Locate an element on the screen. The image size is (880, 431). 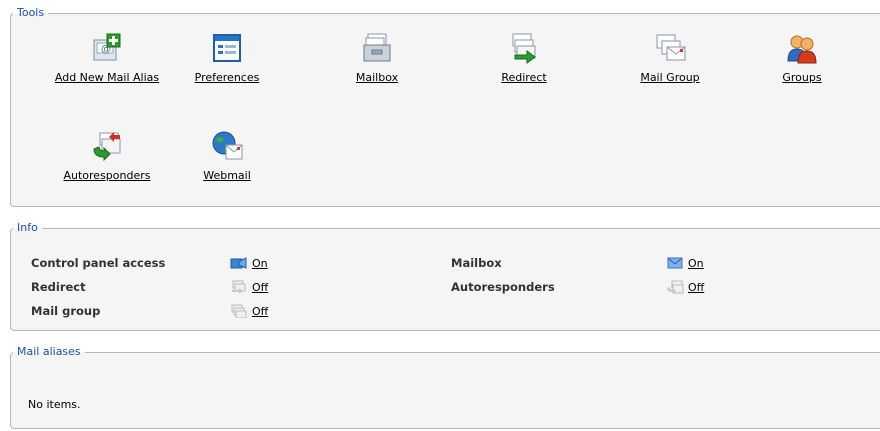
mailbox-link: Mailbox is located at coordinates (377, 77).